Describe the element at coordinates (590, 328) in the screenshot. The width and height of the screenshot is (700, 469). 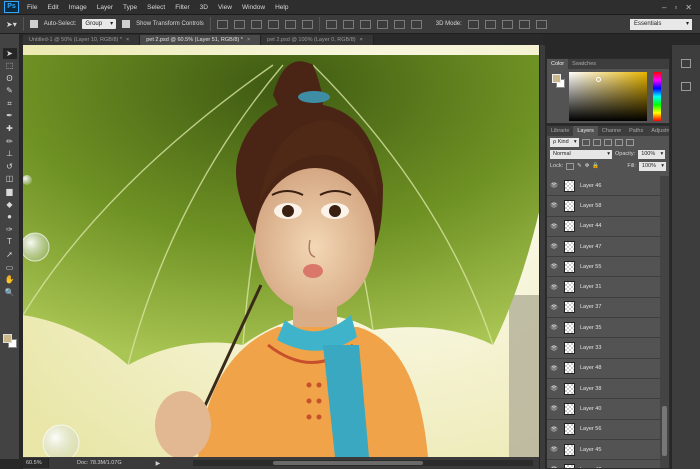
I see `layer-name: Layer 35` at that location.